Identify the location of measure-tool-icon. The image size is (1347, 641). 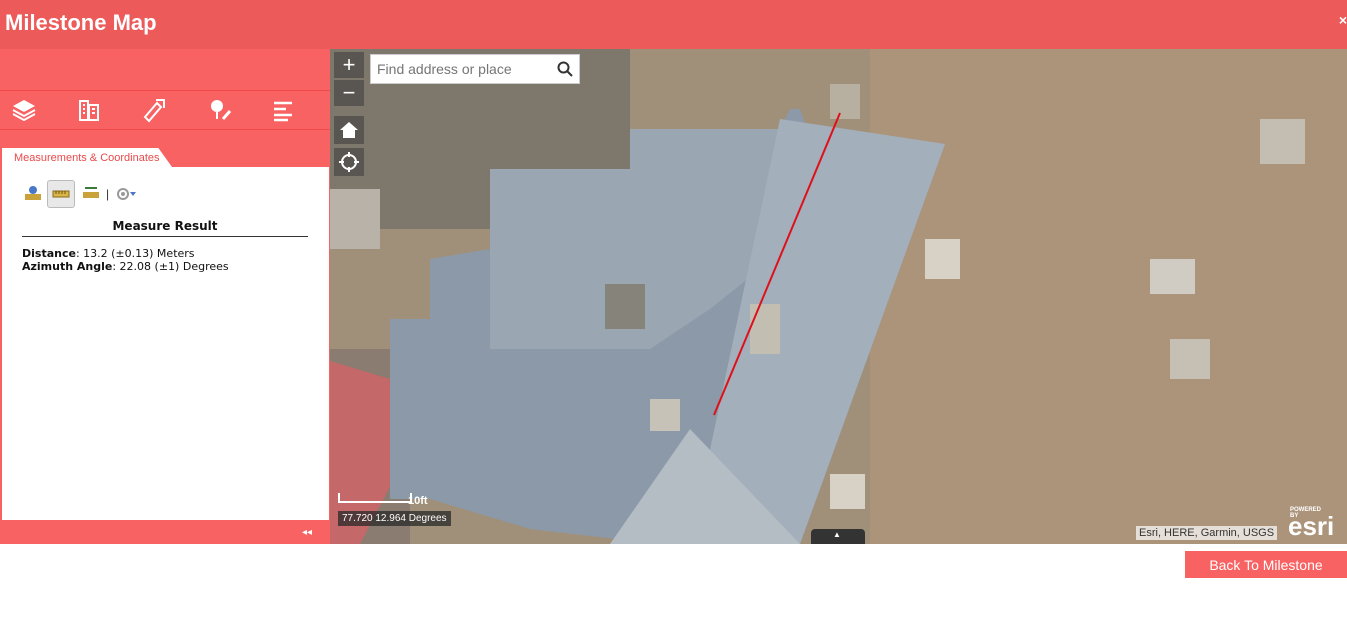
(154, 110).